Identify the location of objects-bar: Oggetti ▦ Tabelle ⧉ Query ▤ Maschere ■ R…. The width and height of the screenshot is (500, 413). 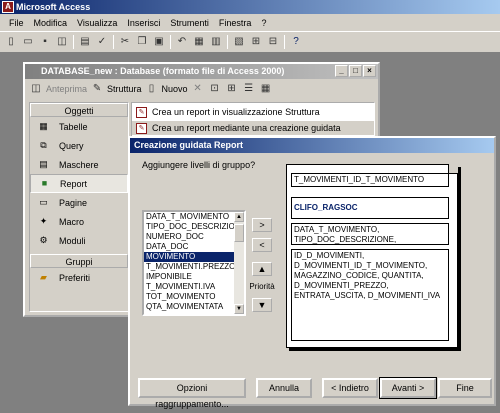
(79, 207).